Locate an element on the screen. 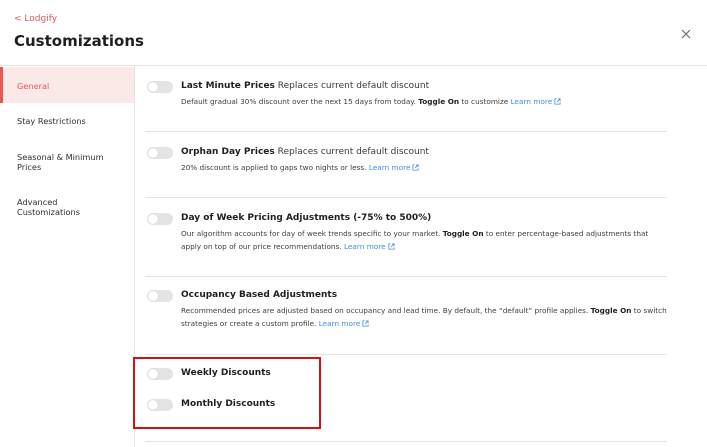  sidebar-item-label: General is located at coordinates (33, 86).